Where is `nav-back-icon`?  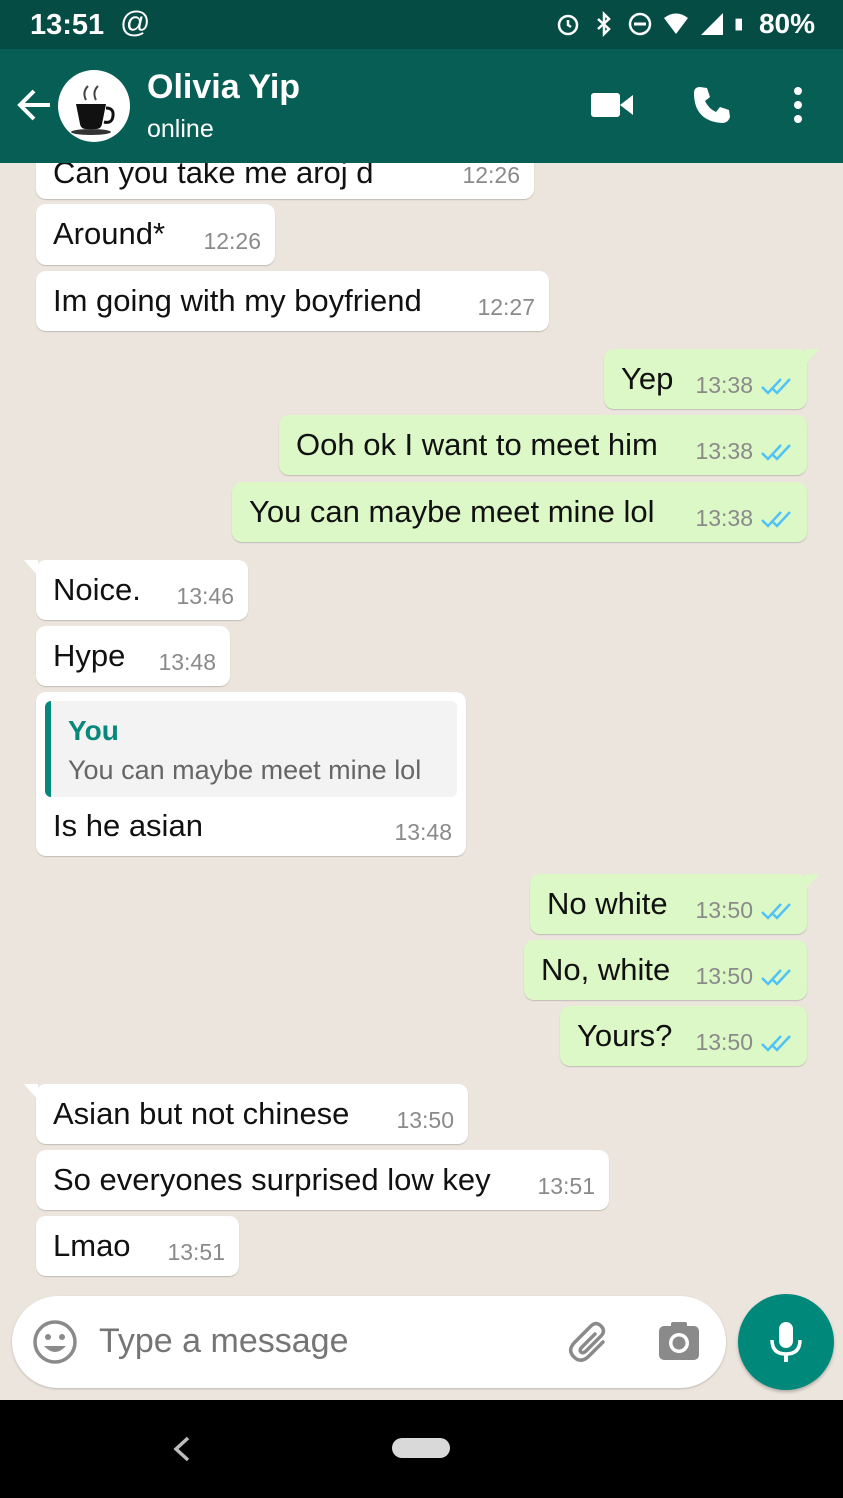
nav-back-icon is located at coordinates (182, 1449).